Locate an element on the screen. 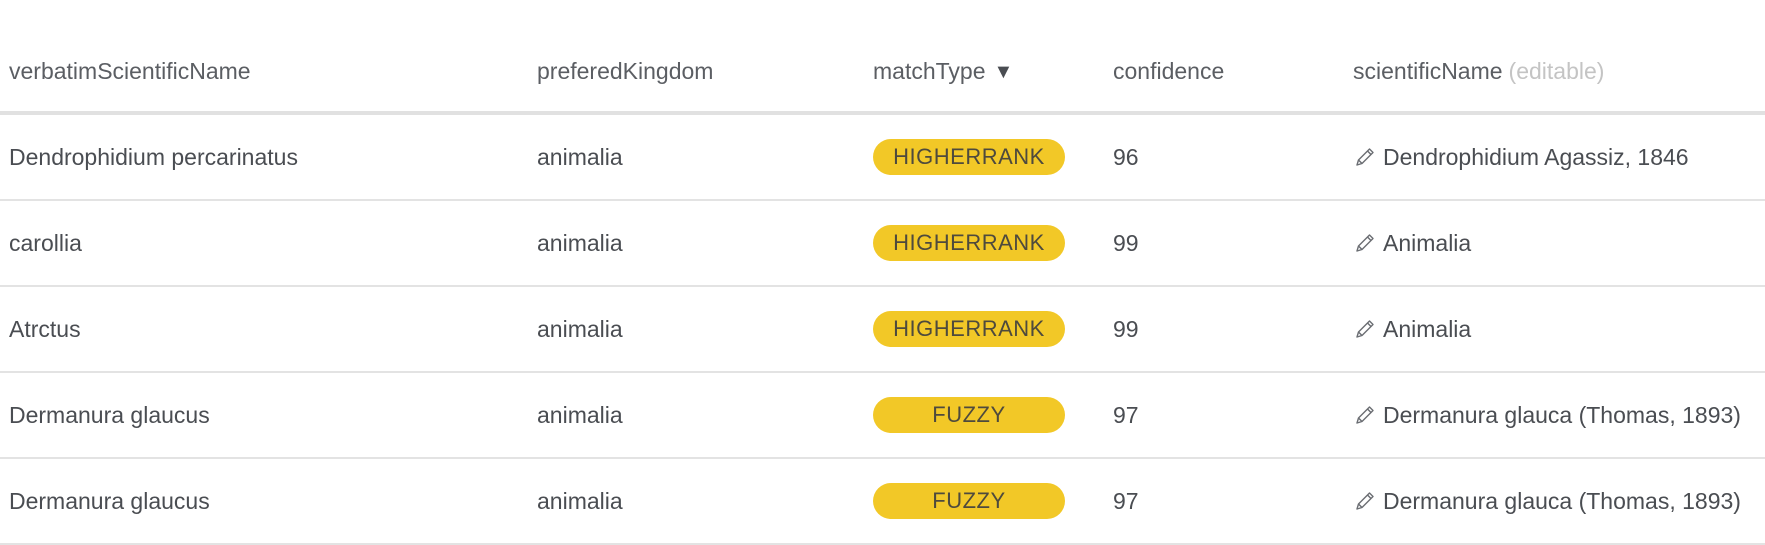  verbatim-name-cell: Dendrophidium percarinatus is located at coordinates (153, 157).